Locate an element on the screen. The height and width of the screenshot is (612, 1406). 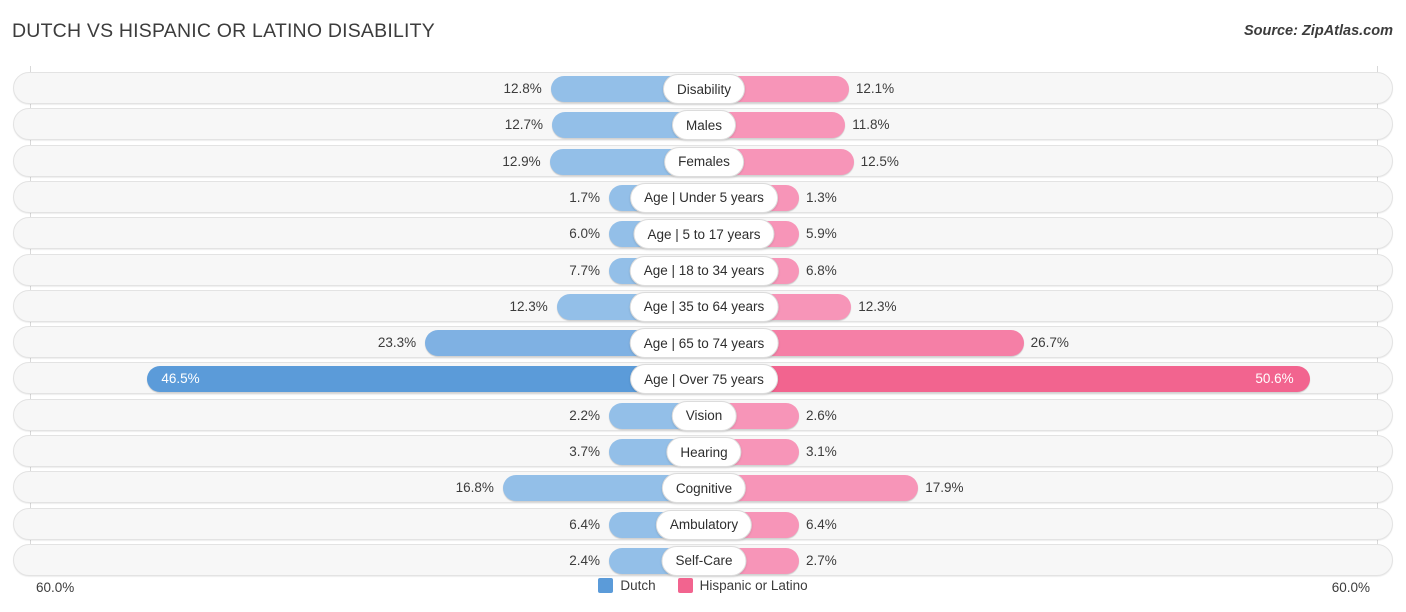
legend-item: Dutch is located at coordinates (627, 585).